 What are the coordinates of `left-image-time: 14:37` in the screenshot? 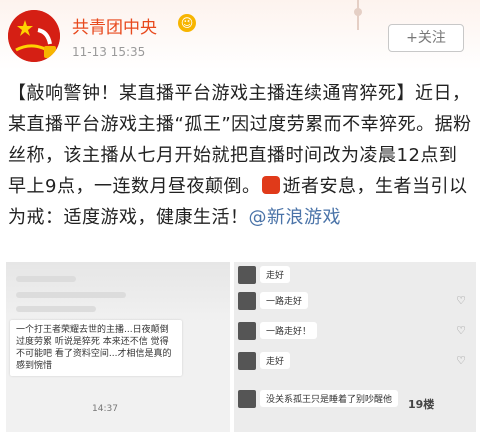 It's located at (105, 409).